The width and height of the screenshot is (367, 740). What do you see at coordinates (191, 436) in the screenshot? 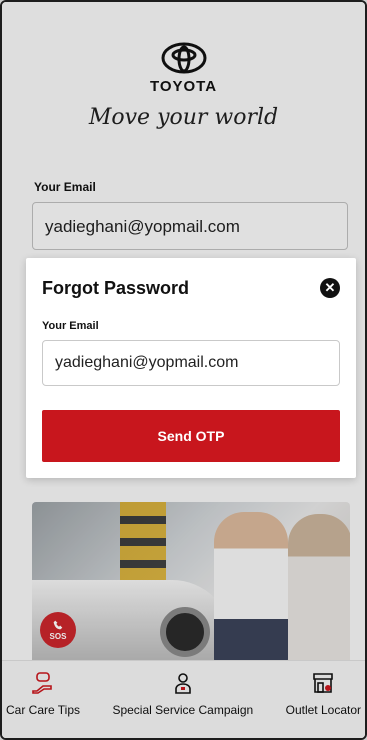
I see `send-otp-button: Send OTP` at bounding box center [191, 436].